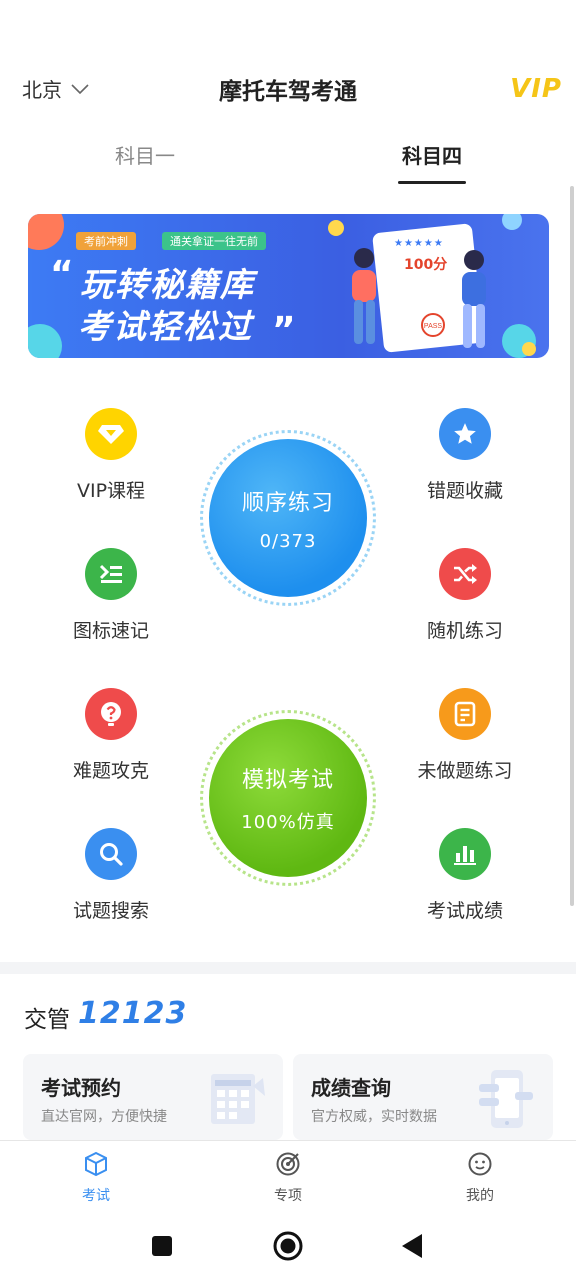 This screenshot has height=1280, width=576. Describe the element at coordinates (145, 154) in the screenshot. I see `tab-subject-one: 科目一` at that location.